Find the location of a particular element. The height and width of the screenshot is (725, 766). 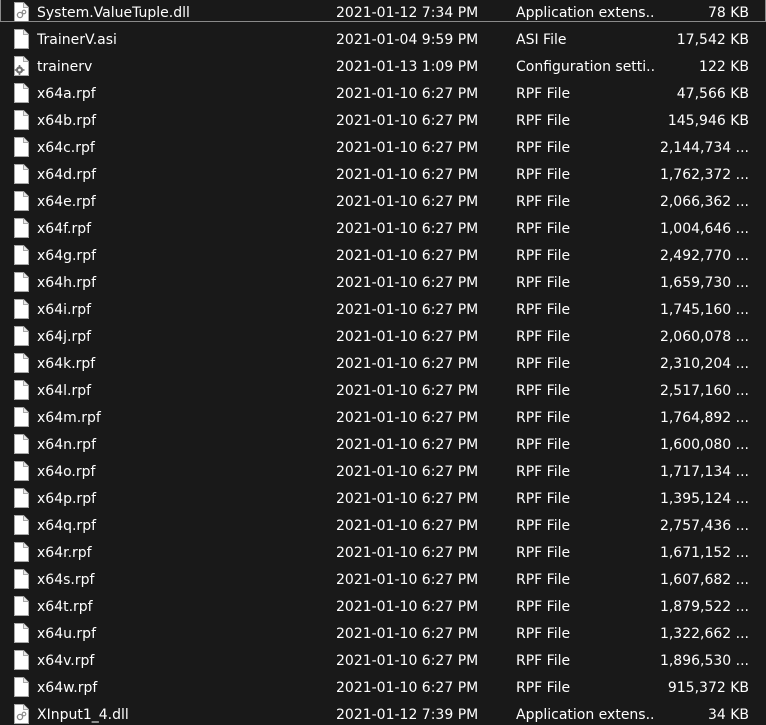

file-name: x64i.rpf is located at coordinates (64, 310).